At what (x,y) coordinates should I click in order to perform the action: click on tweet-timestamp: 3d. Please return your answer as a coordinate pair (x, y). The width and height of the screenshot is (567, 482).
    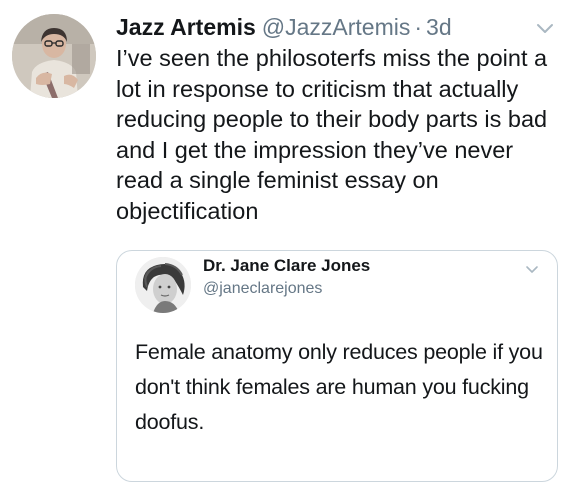
    Looking at the image, I should click on (439, 27).